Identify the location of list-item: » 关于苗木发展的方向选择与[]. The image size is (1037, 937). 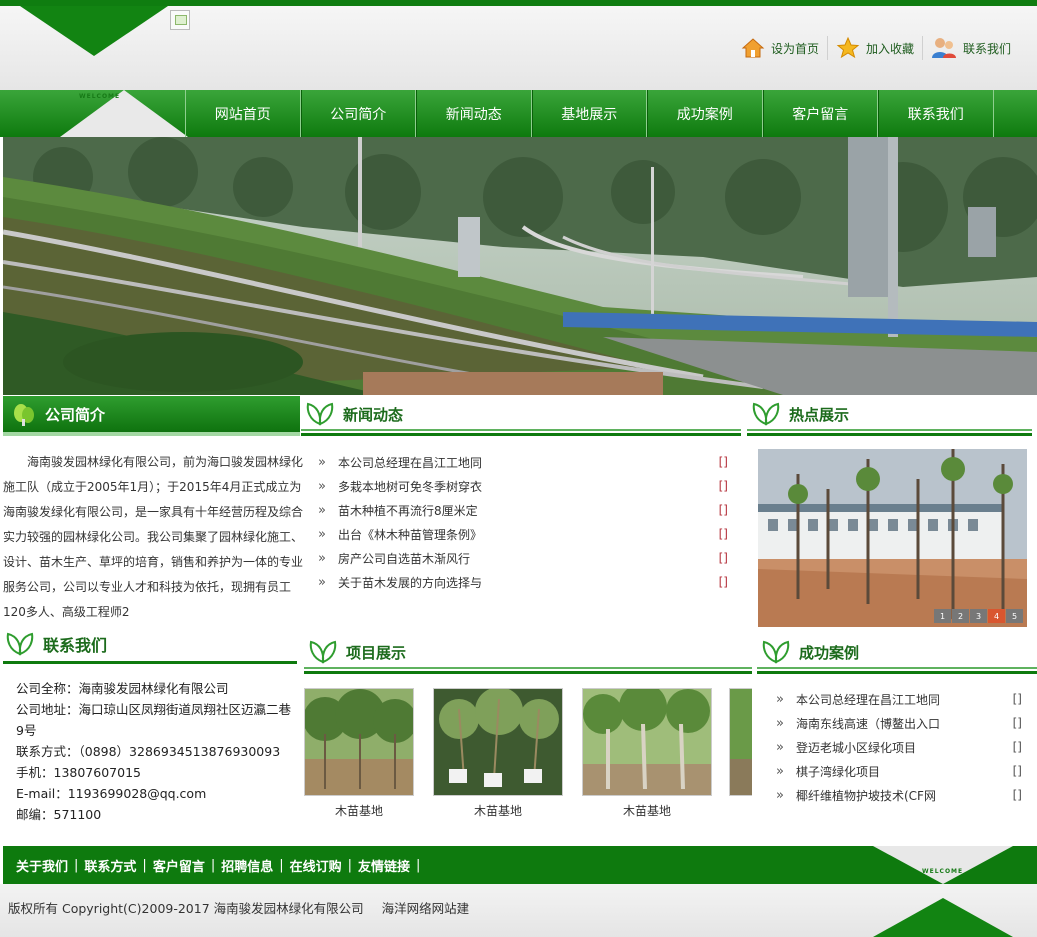
(523, 582).